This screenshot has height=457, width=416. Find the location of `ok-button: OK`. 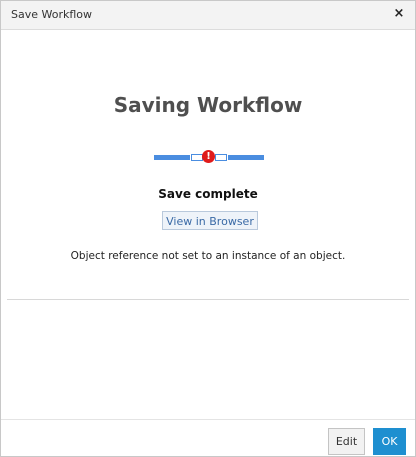

ok-button: OK is located at coordinates (389, 441).